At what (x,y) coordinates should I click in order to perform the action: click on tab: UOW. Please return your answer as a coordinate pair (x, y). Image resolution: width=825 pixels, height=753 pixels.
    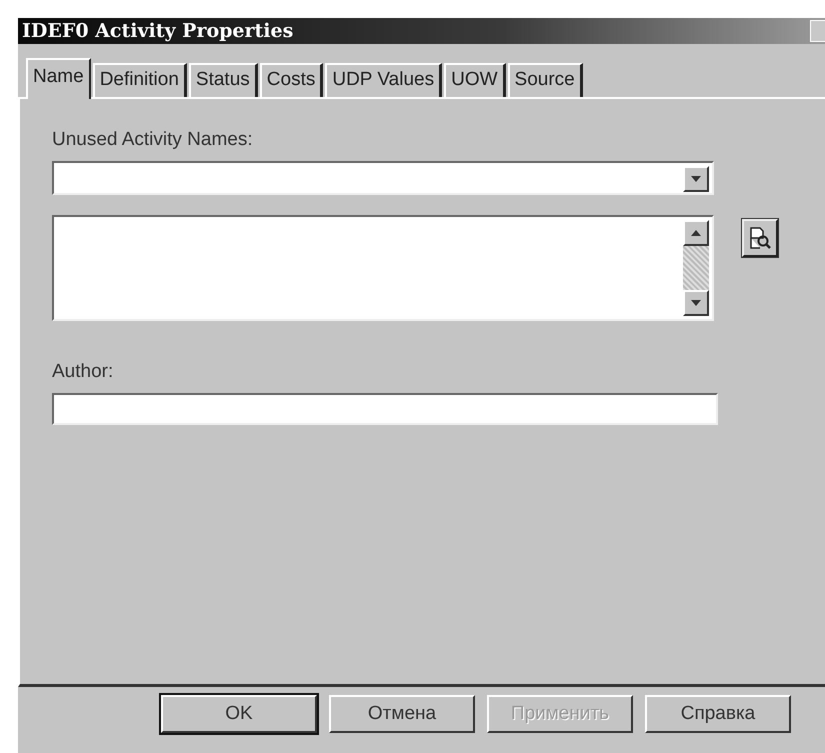
    Looking at the image, I should click on (475, 80).